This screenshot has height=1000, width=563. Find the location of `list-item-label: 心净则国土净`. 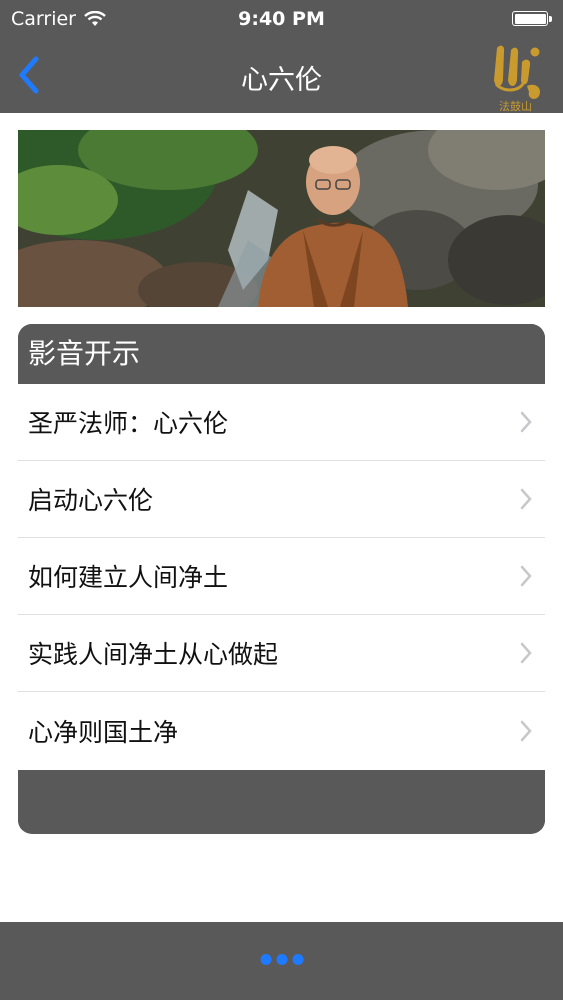

list-item-label: 心净则国土净 is located at coordinates (103, 732).